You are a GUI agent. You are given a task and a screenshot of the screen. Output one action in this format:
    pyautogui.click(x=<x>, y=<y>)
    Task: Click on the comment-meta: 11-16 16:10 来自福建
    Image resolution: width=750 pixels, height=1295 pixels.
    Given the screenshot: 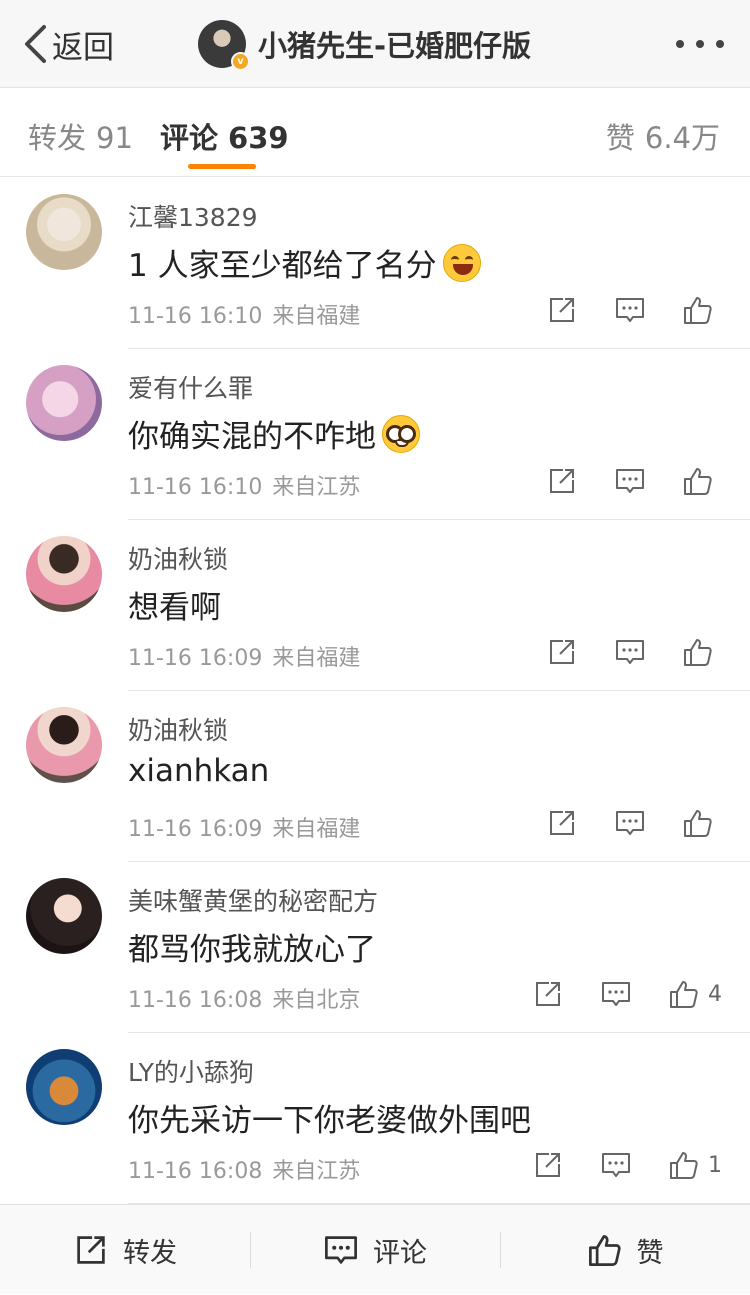 What is the action you would take?
    pyautogui.click(x=244, y=314)
    